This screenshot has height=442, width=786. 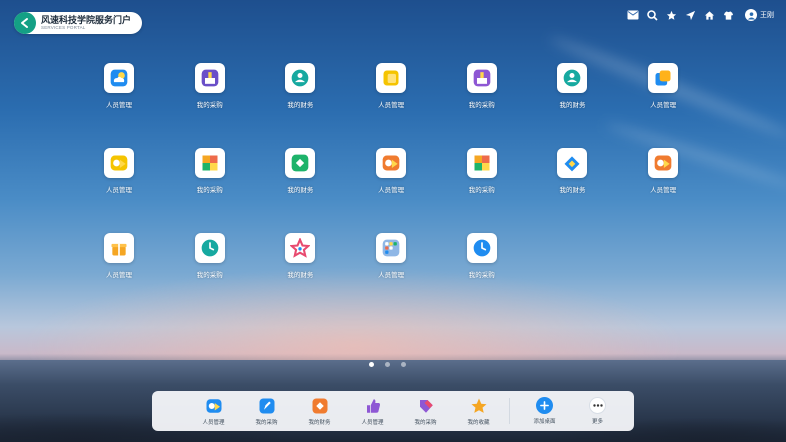 I want to click on top-toolbar: 王刚, so click(x=700, y=15).